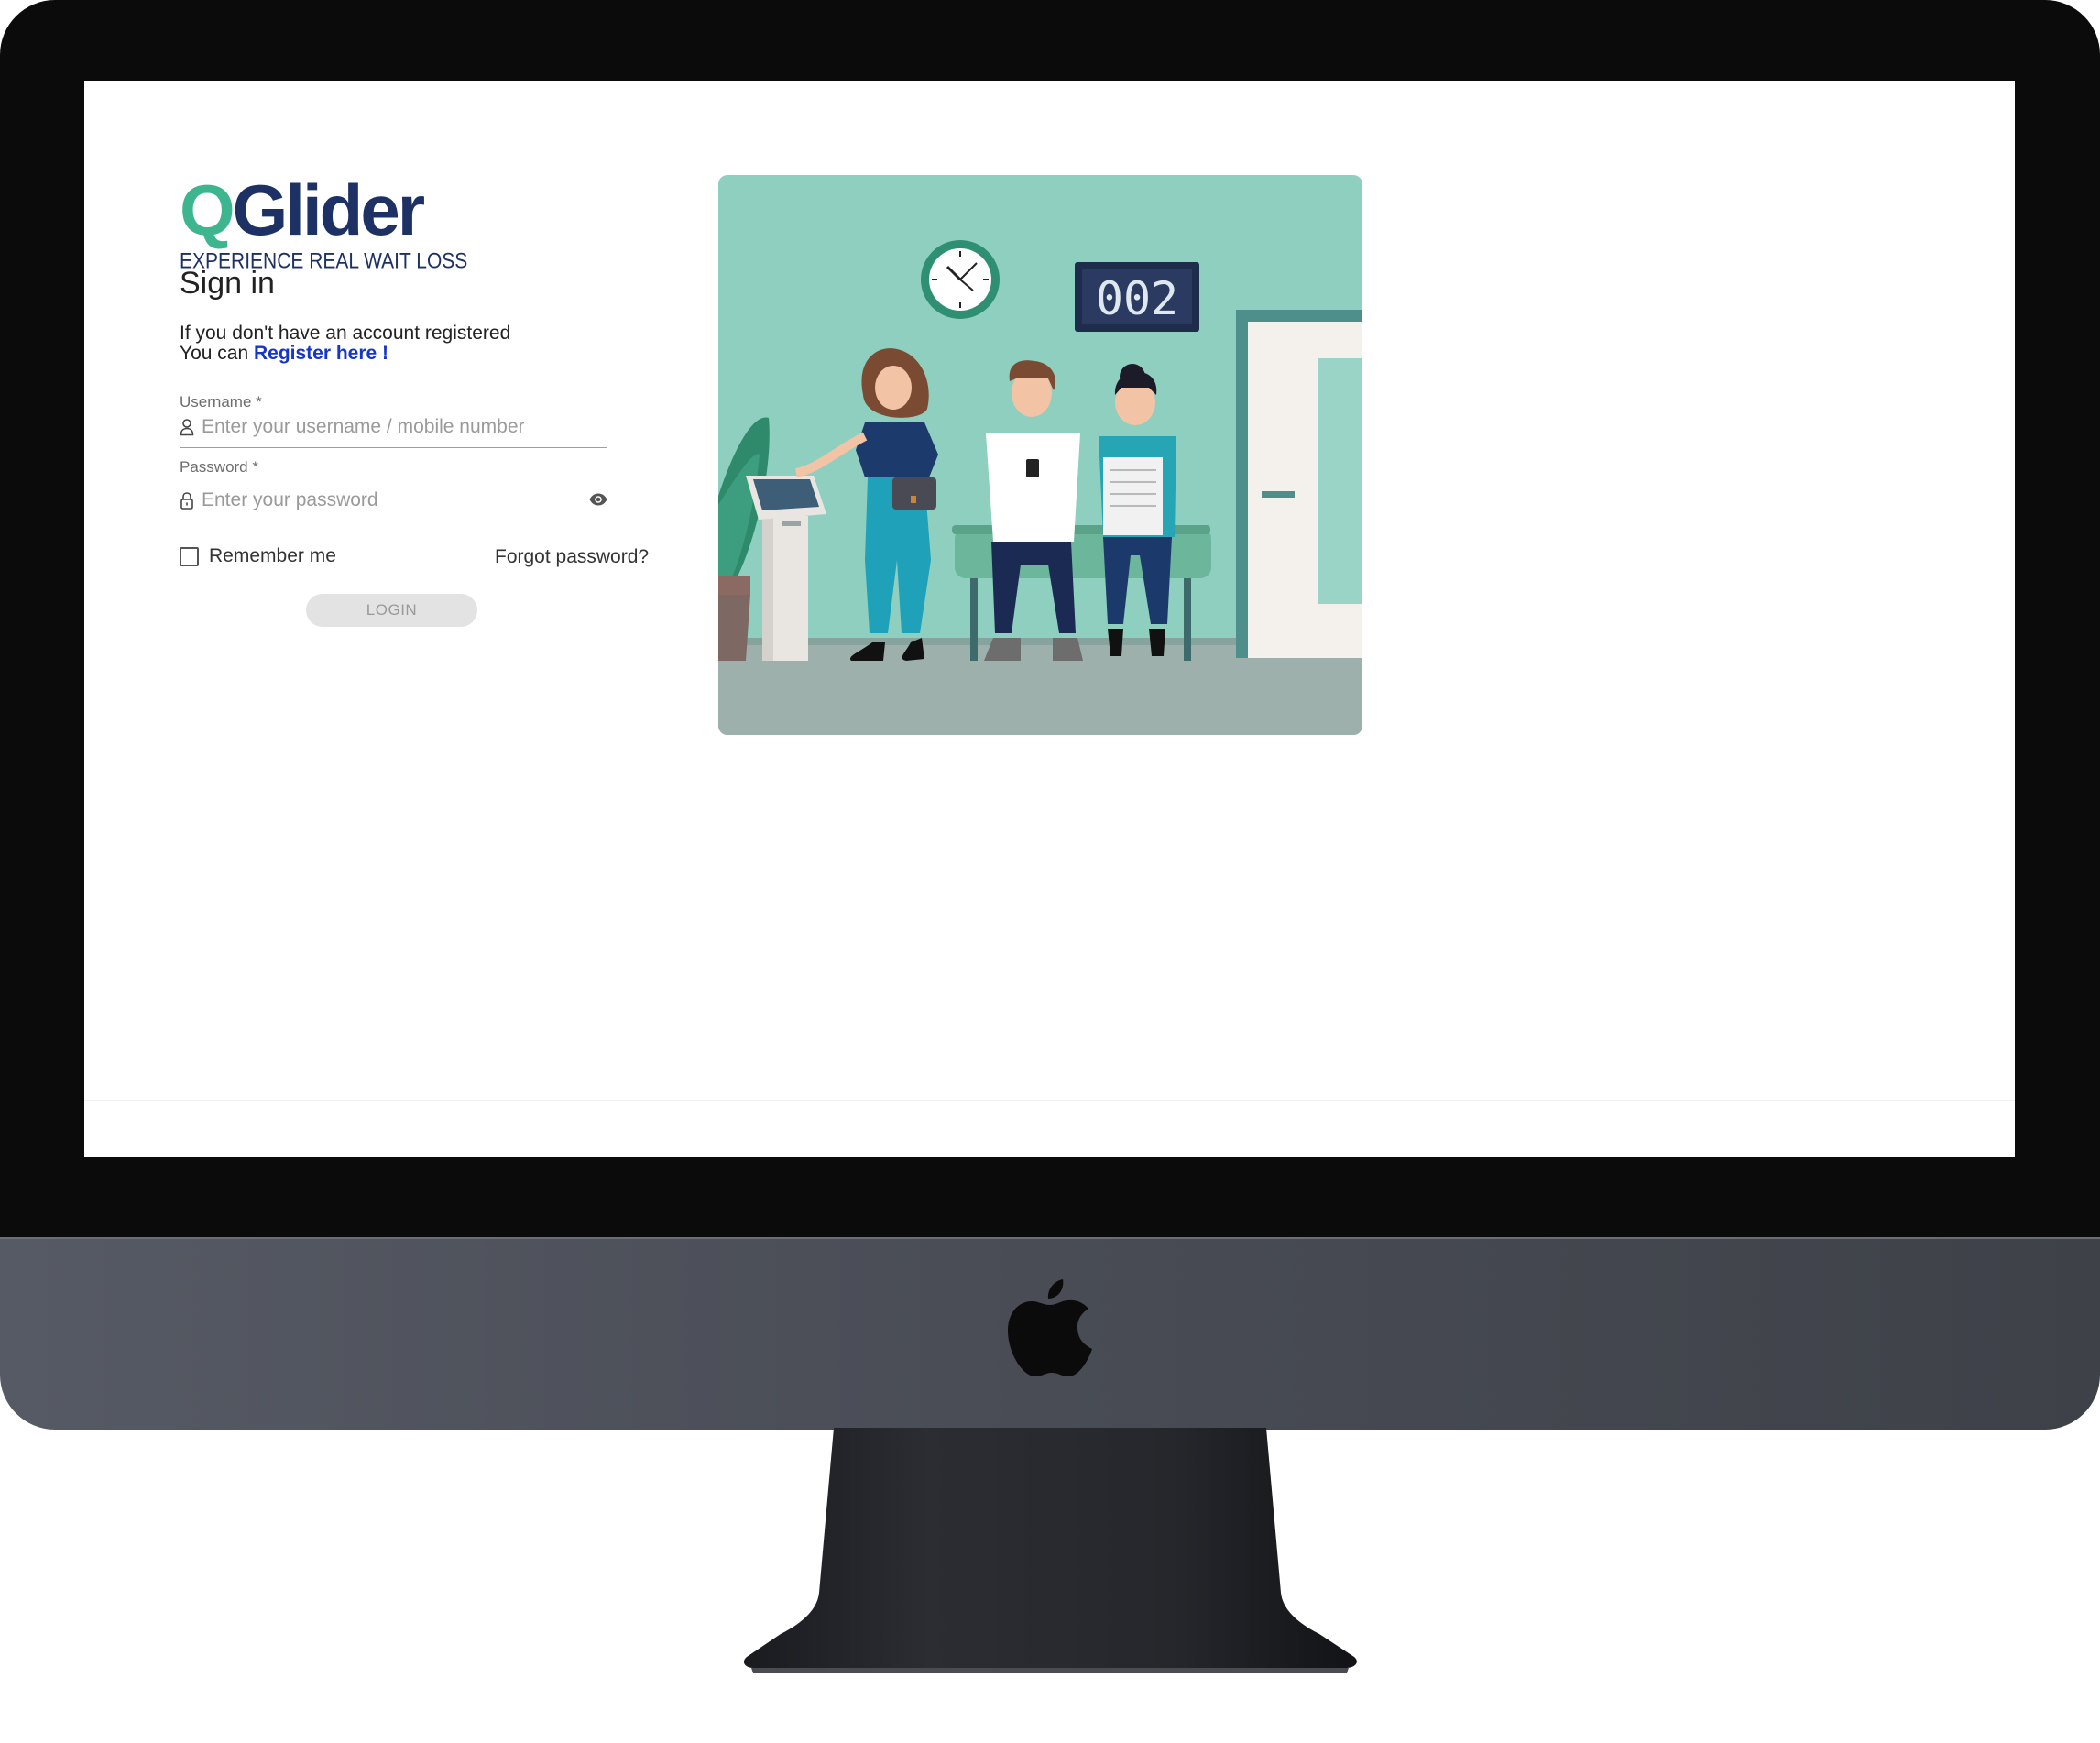 The height and width of the screenshot is (1743, 2100). Describe the element at coordinates (598, 499) in the screenshot. I see `eye-icon` at that location.